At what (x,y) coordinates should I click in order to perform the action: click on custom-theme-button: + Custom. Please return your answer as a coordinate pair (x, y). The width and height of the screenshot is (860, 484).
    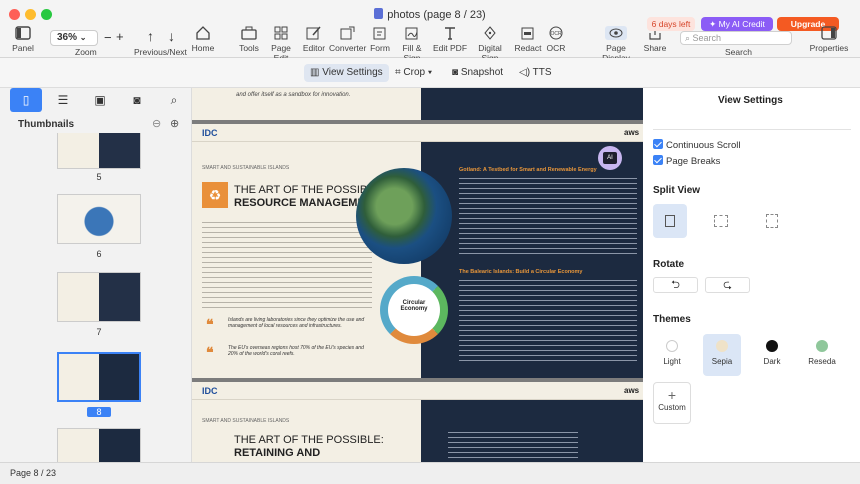
    Looking at the image, I should click on (672, 403).